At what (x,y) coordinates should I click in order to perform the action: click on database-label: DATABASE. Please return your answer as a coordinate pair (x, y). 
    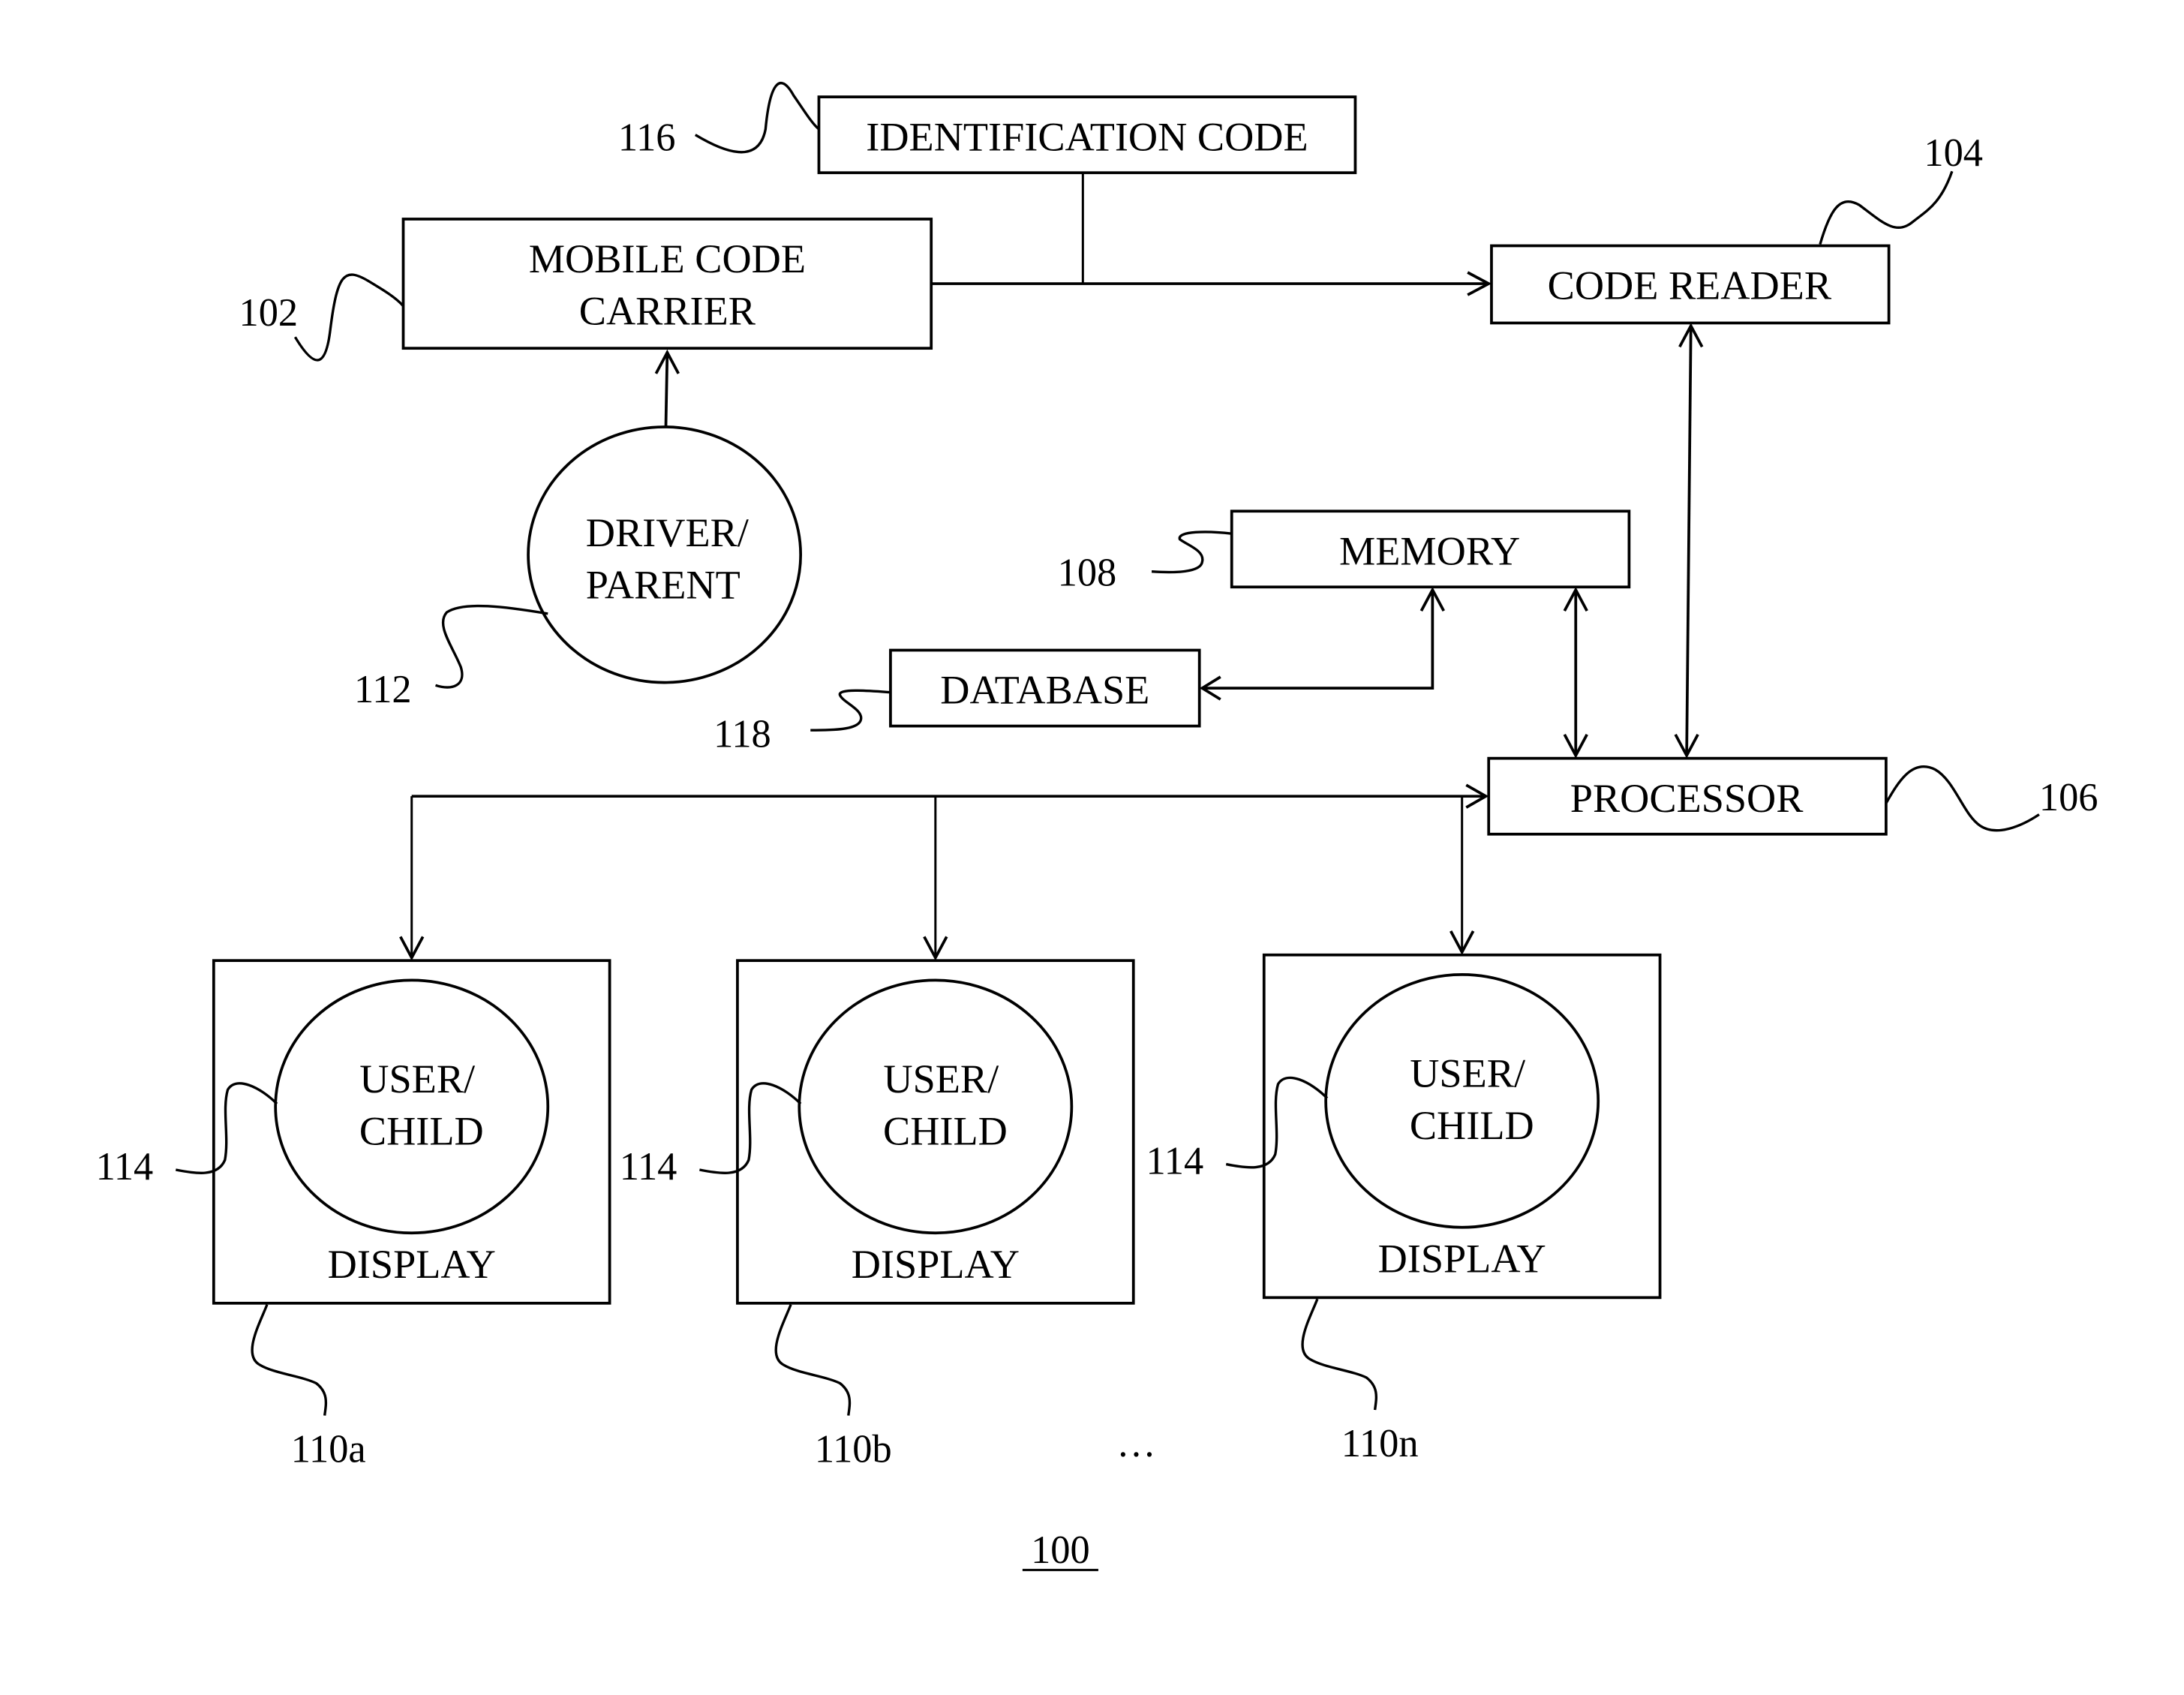
    Looking at the image, I should click on (1044, 690).